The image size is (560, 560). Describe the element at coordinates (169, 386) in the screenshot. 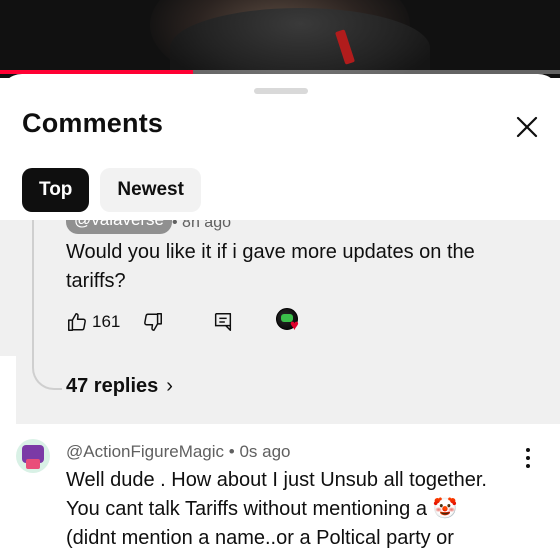

I see `chevron-right-icon: ›` at that location.